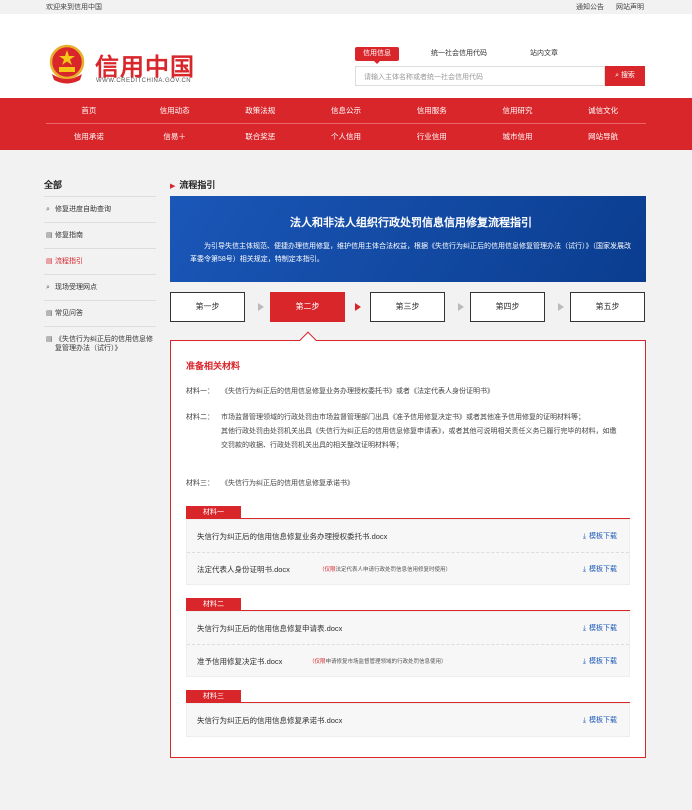 Image resolution: width=692 pixels, height=810 pixels. I want to click on tab-site-articles: 站内文章, so click(544, 54).